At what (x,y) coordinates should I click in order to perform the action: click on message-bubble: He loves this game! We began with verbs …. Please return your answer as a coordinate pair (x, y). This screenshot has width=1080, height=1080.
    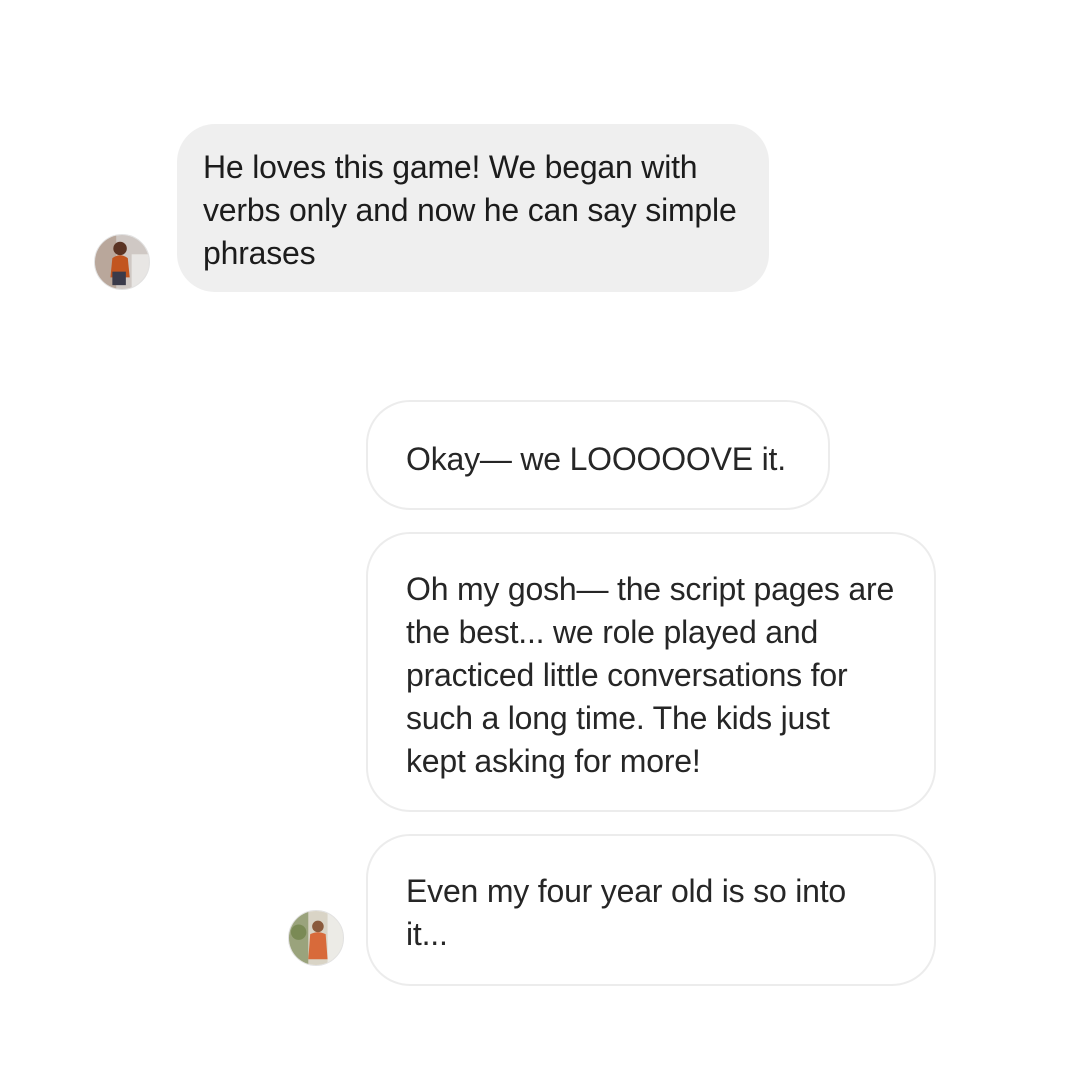
    Looking at the image, I should click on (473, 208).